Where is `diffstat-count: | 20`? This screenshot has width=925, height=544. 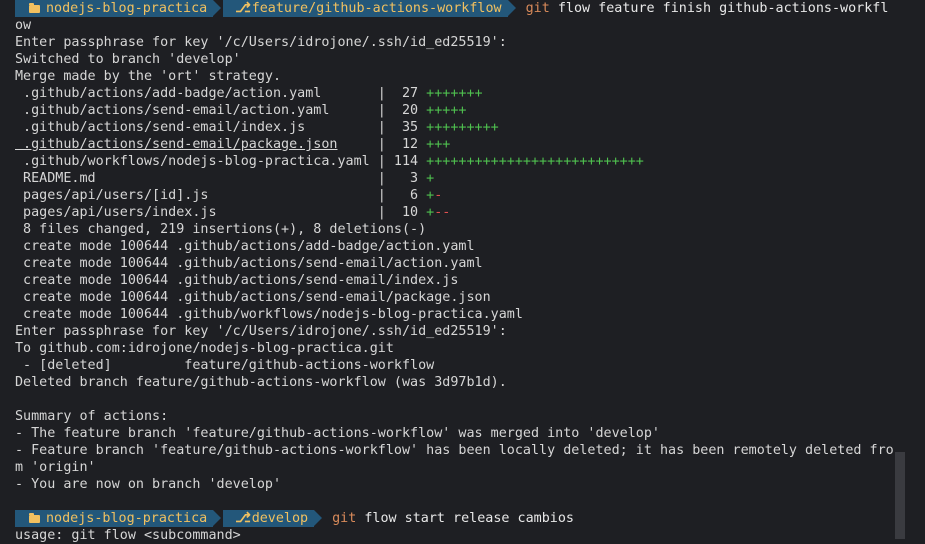
diffstat-count: | 20 is located at coordinates (402, 110).